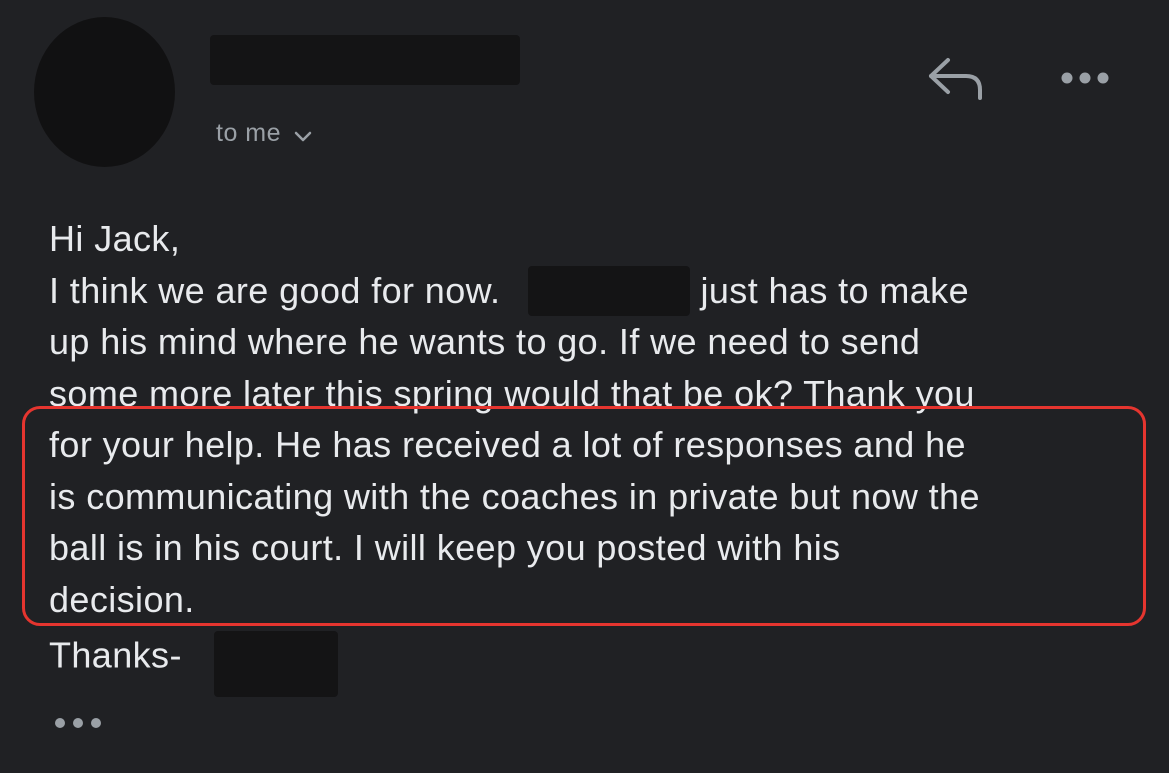  I want to click on show-trimmed-content-button, so click(78, 723).